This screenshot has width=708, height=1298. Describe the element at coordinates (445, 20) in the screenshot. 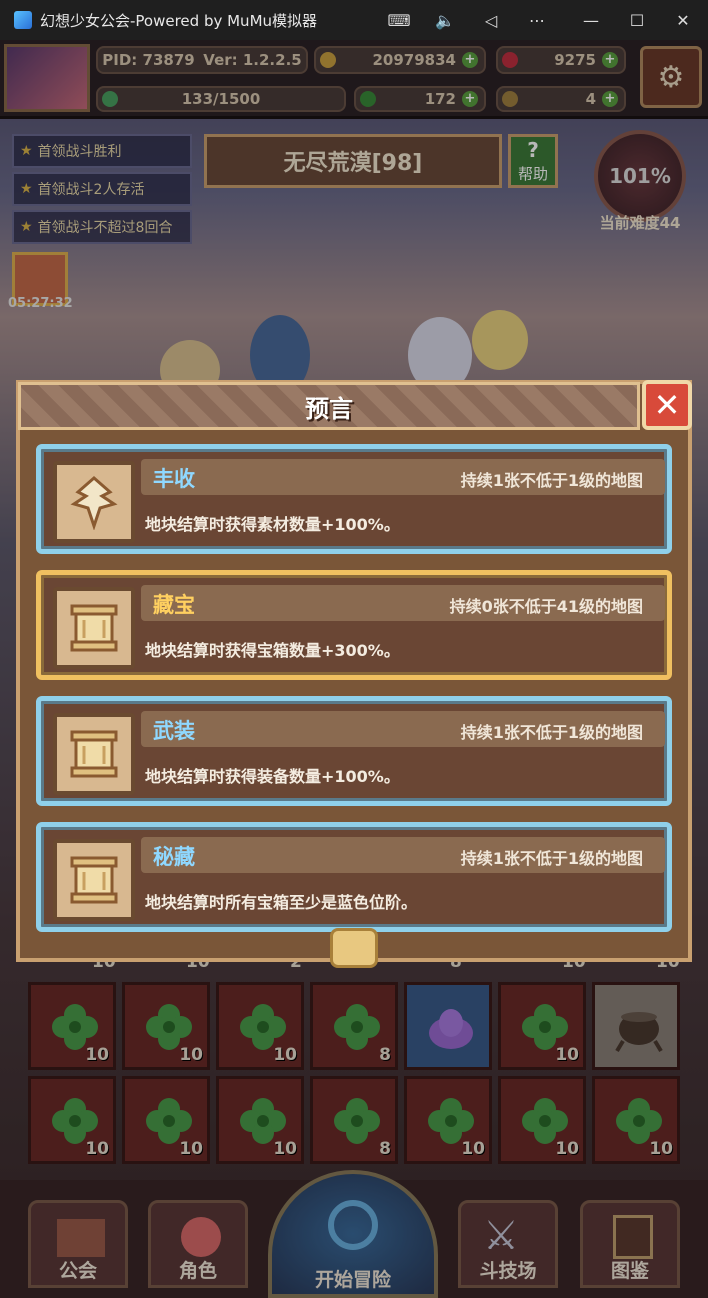

I see `volume-icon: 🔈` at that location.